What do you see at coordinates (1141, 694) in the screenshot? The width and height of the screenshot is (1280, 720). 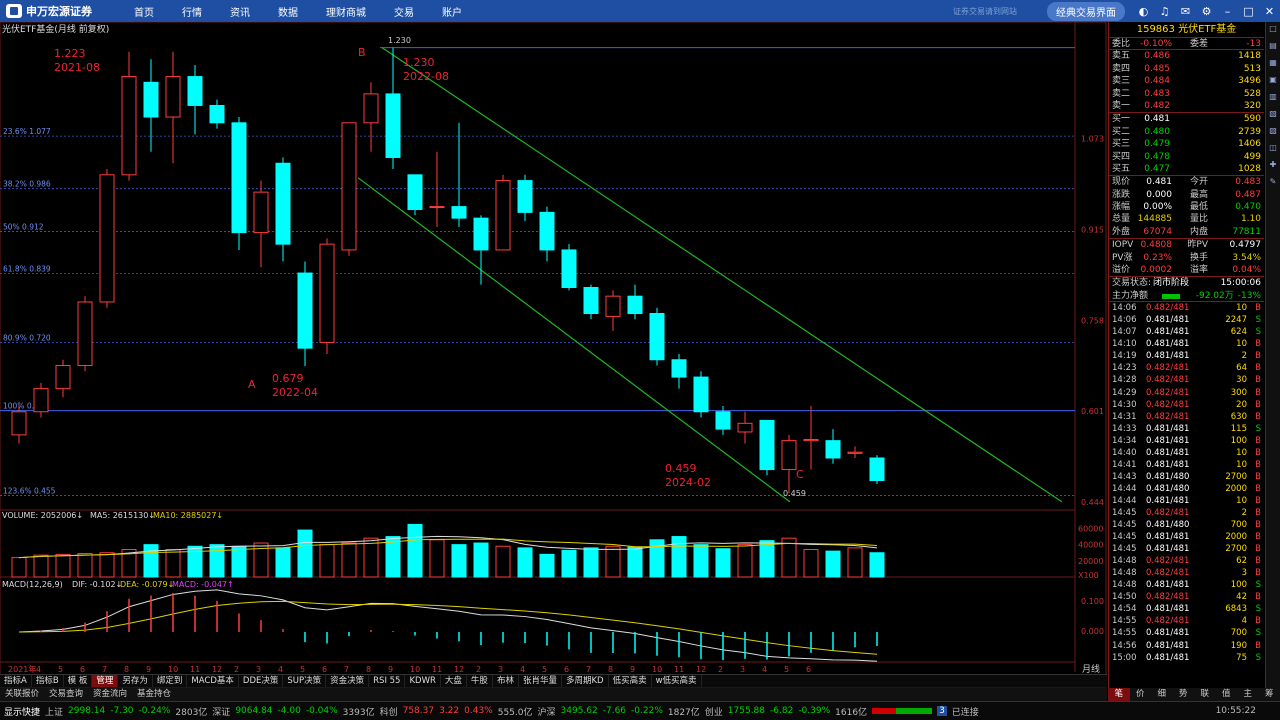 I see `right-tab: 价` at bounding box center [1141, 694].